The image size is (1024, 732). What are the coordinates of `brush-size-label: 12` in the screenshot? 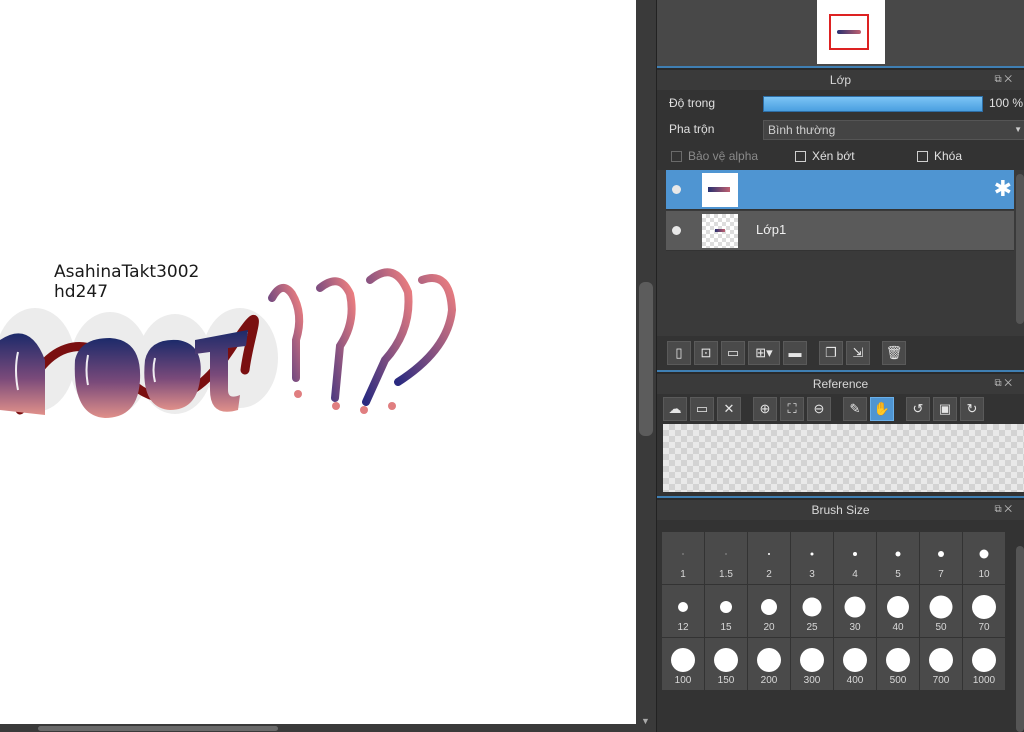 It's located at (683, 627).